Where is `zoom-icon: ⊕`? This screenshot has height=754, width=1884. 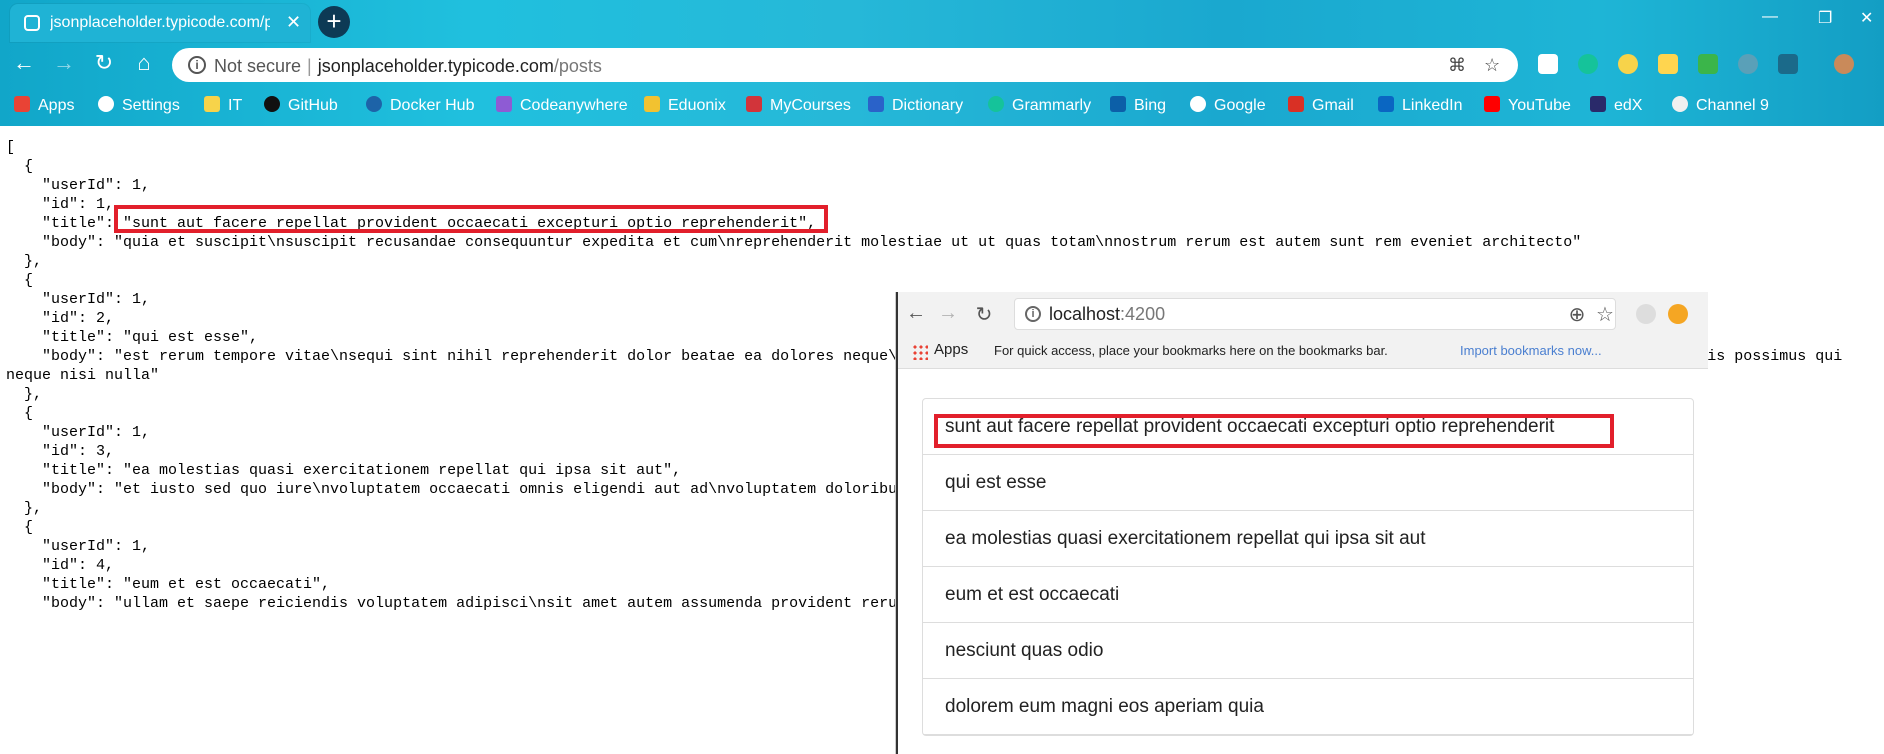 zoom-icon: ⊕ is located at coordinates (1577, 314).